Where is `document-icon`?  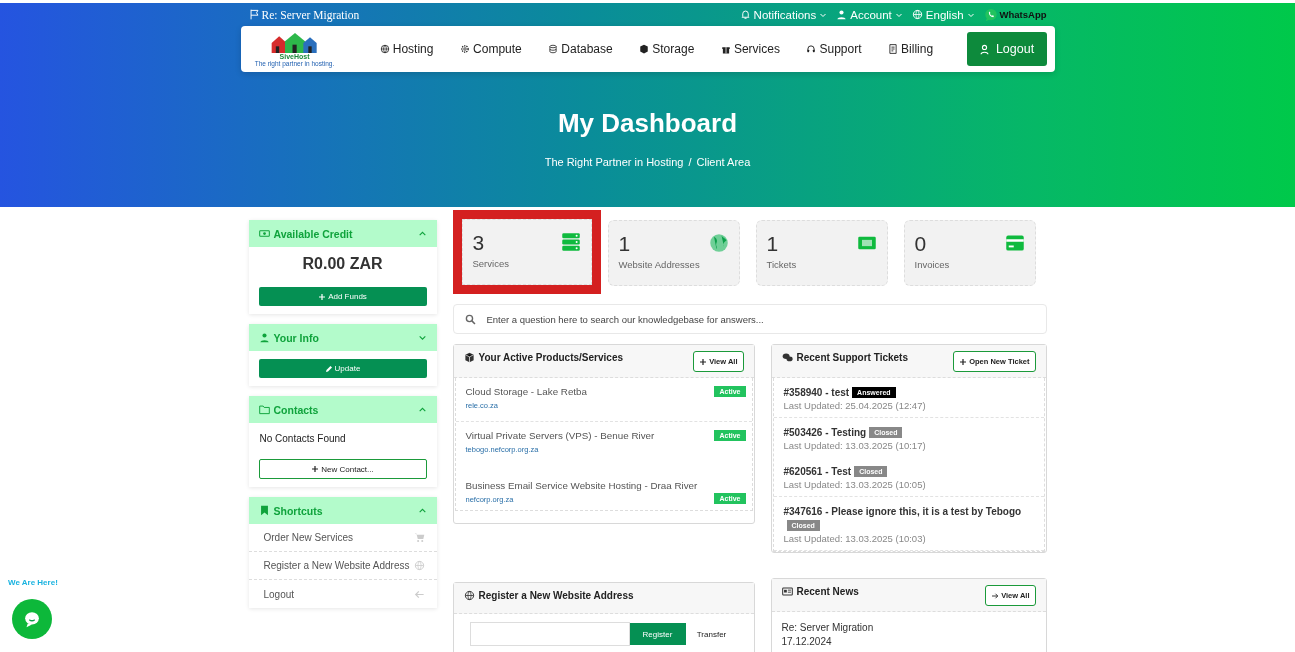
document-icon is located at coordinates (893, 49).